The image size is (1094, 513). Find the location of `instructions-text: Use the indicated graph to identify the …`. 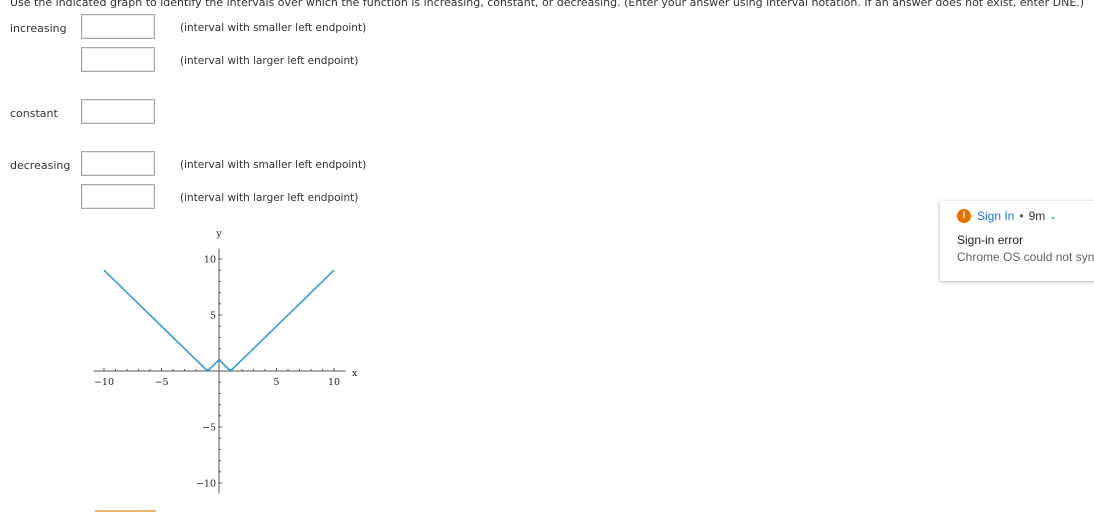

instructions-text: Use the indicated graph to identify the … is located at coordinates (547, 4).